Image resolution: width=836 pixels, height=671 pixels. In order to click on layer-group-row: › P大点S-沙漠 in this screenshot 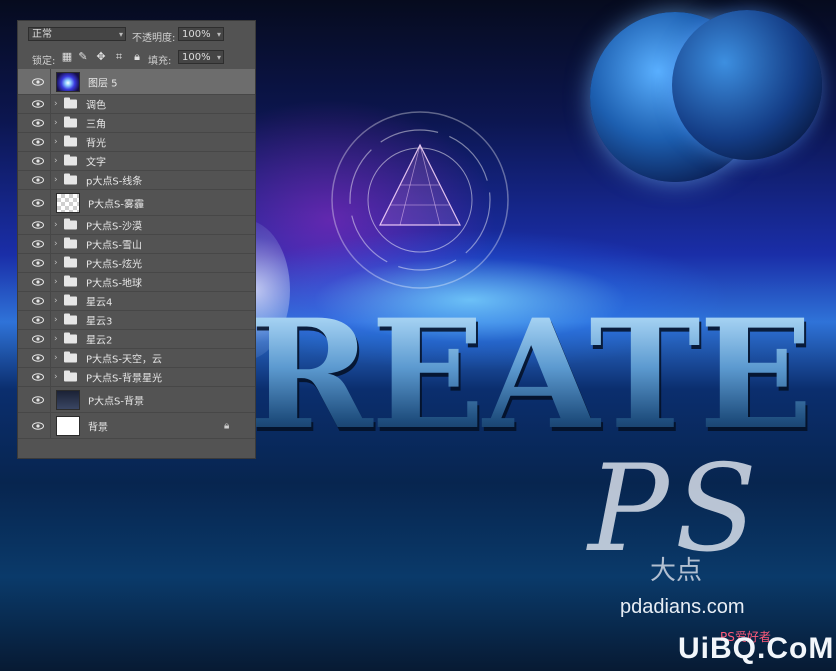, I will do `click(136, 225)`.